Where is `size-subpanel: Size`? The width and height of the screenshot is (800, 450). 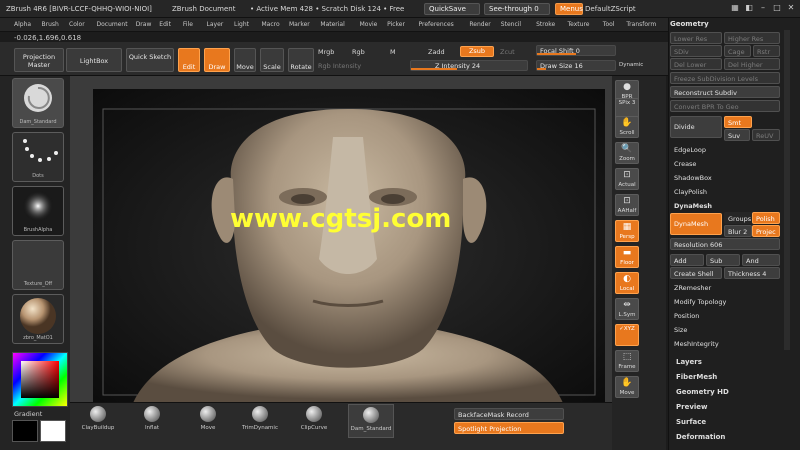
size-subpanel: Size is located at coordinates (725, 330).